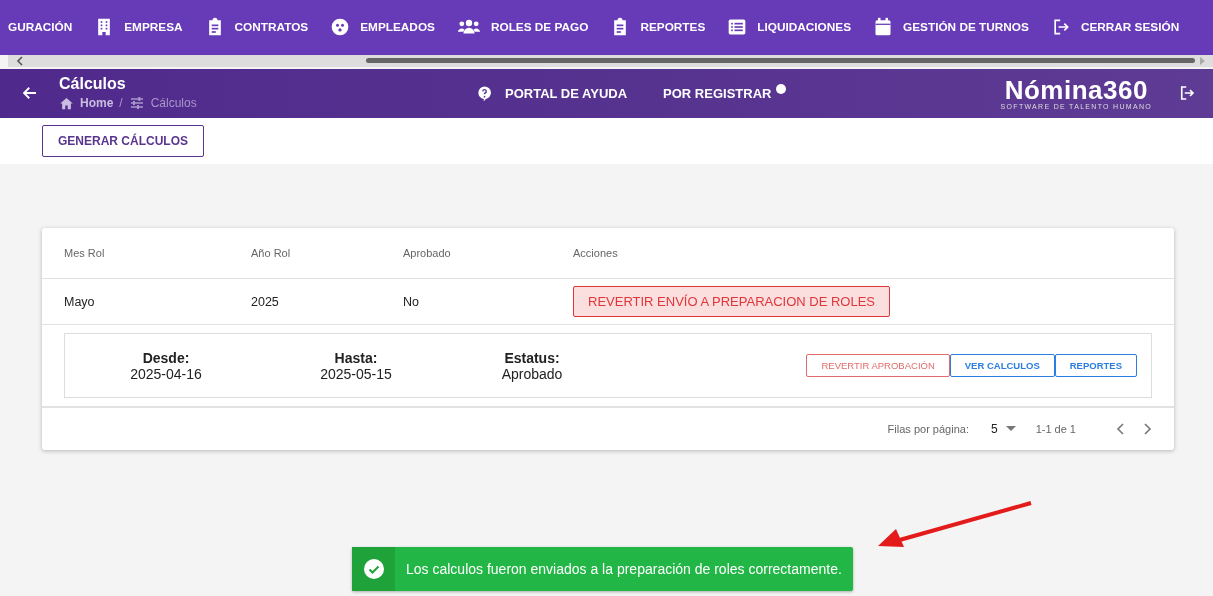 This screenshot has height=596, width=1213. I want to click on nav-item: CERRAR SESIÓN, so click(1115, 27).